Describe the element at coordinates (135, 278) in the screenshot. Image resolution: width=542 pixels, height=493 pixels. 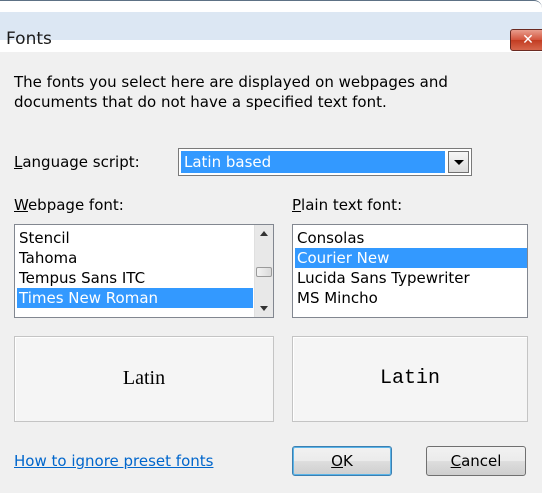
I see `list-item: Tempus Sans ITC` at that location.